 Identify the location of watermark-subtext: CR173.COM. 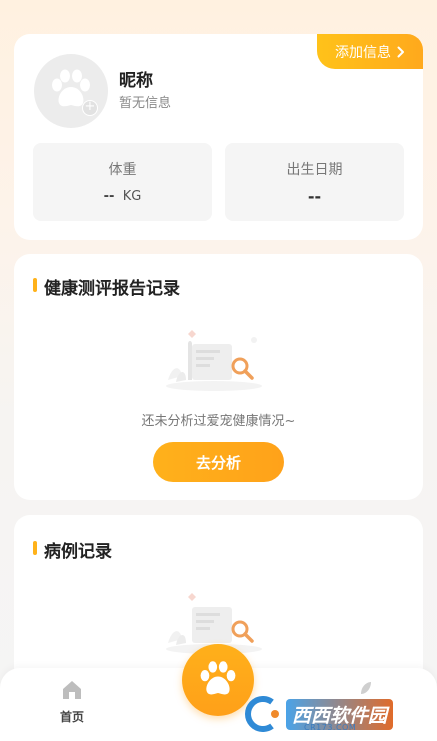
(330, 727).